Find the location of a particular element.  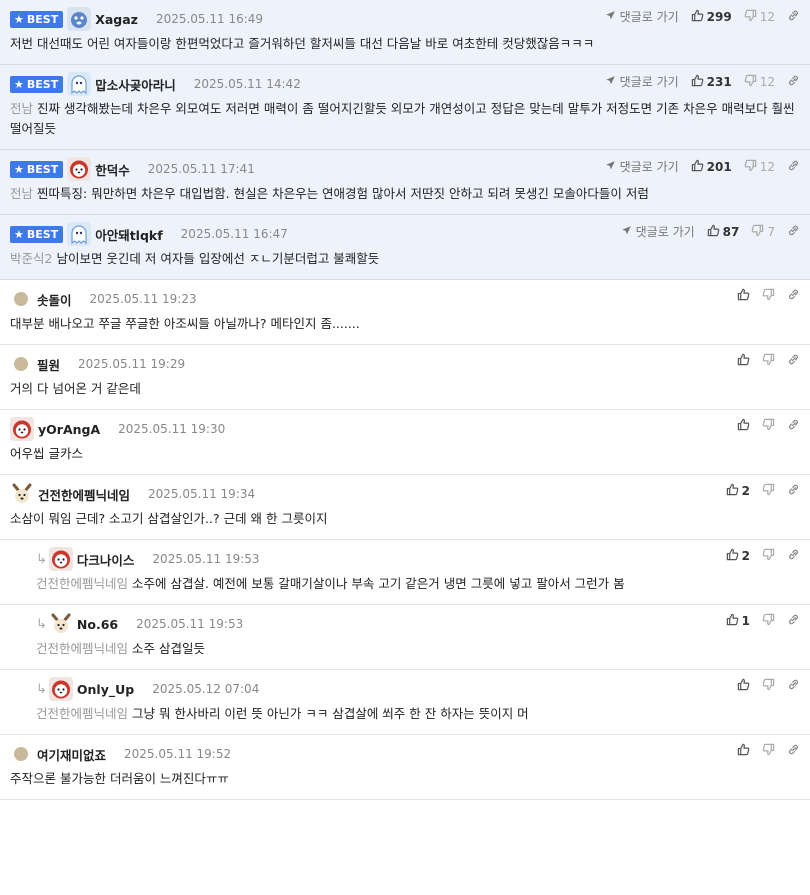

comment-actions: 댓글로 가기 299 12 is located at coordinates (696, 16).